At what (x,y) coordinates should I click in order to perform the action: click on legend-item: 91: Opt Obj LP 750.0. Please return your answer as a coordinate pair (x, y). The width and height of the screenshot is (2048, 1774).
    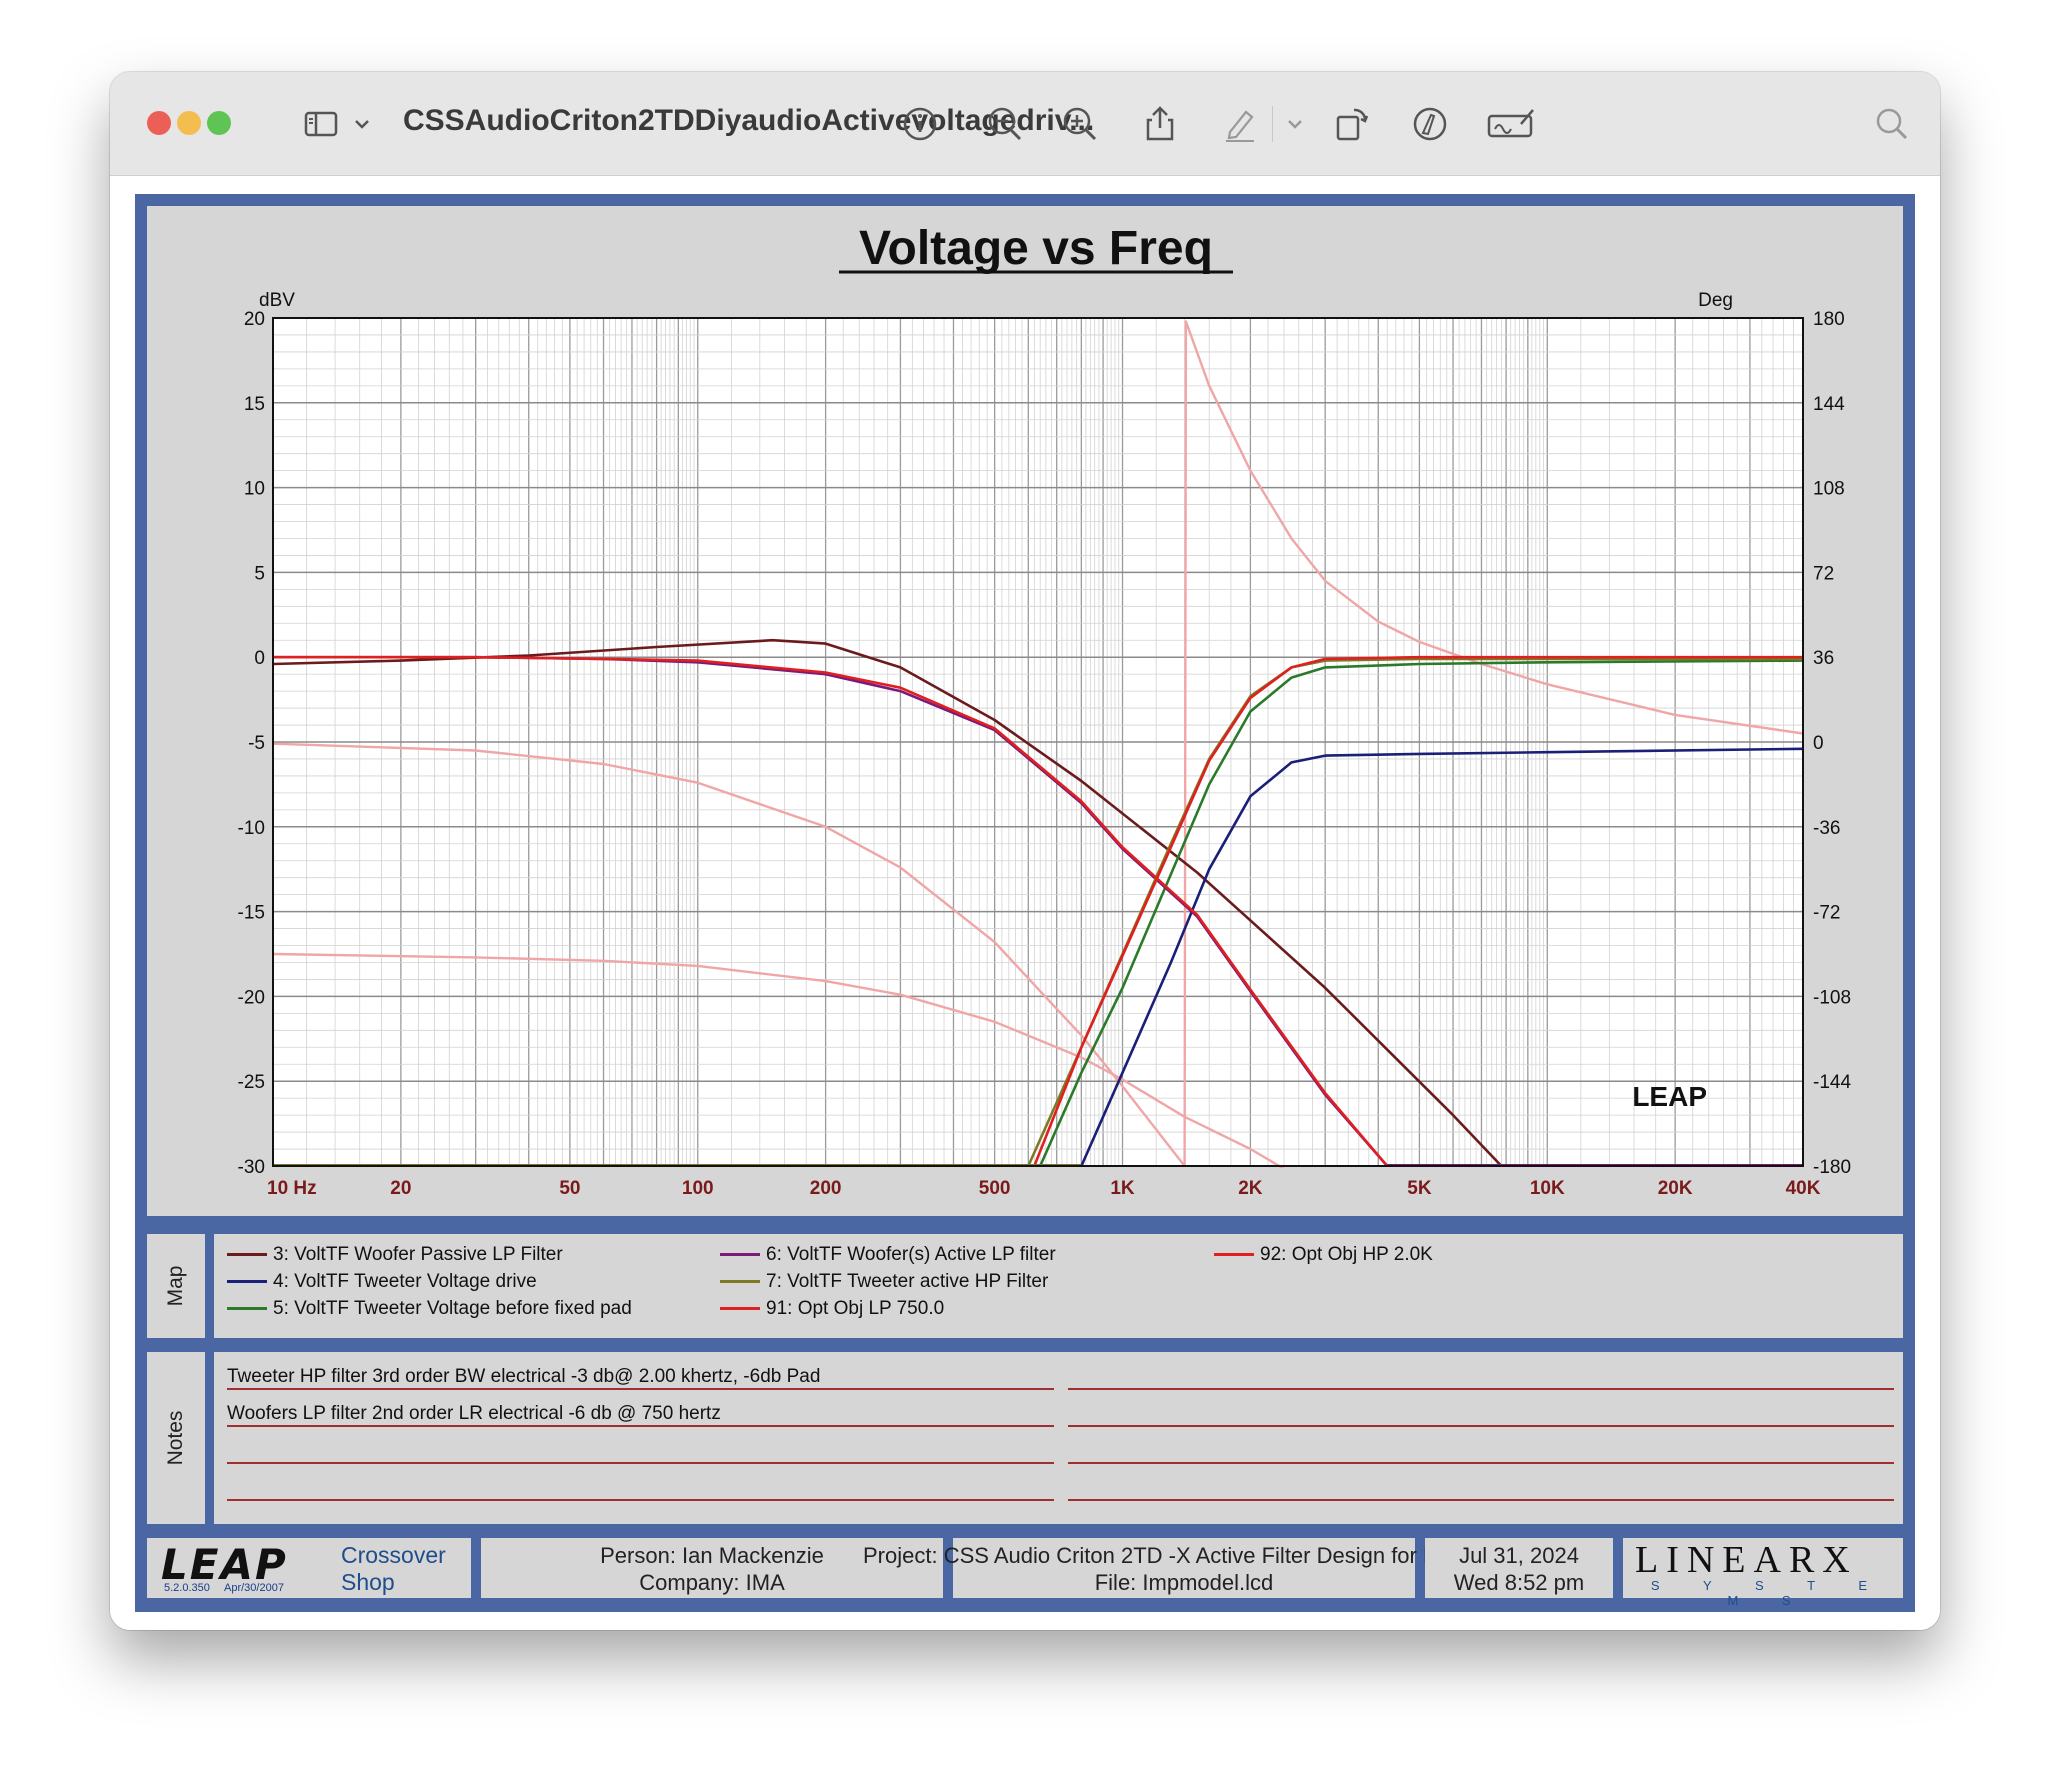
    Looking at the image, I should click on (832, 1309).